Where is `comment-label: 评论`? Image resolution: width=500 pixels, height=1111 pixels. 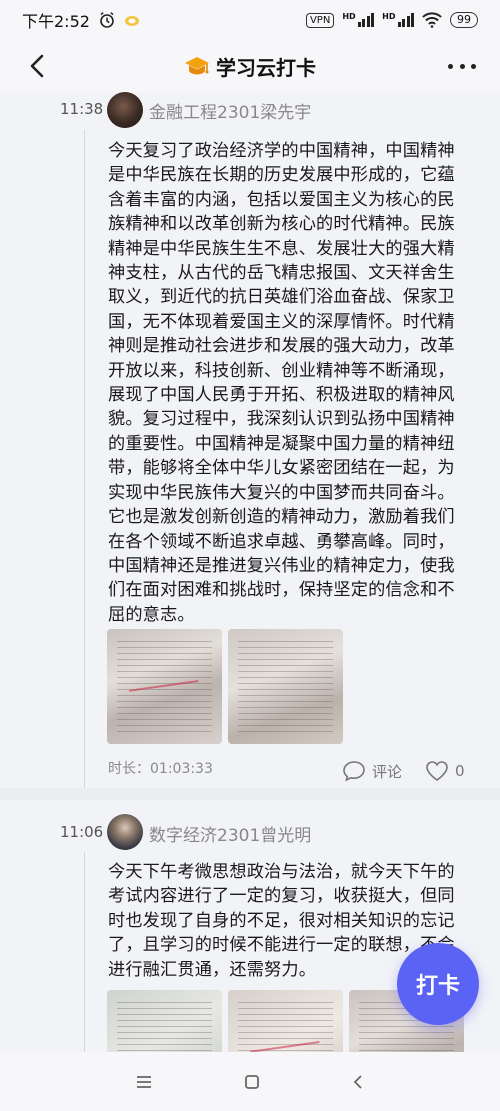
comment-label: 评论 is located at coordinates (387, 771).